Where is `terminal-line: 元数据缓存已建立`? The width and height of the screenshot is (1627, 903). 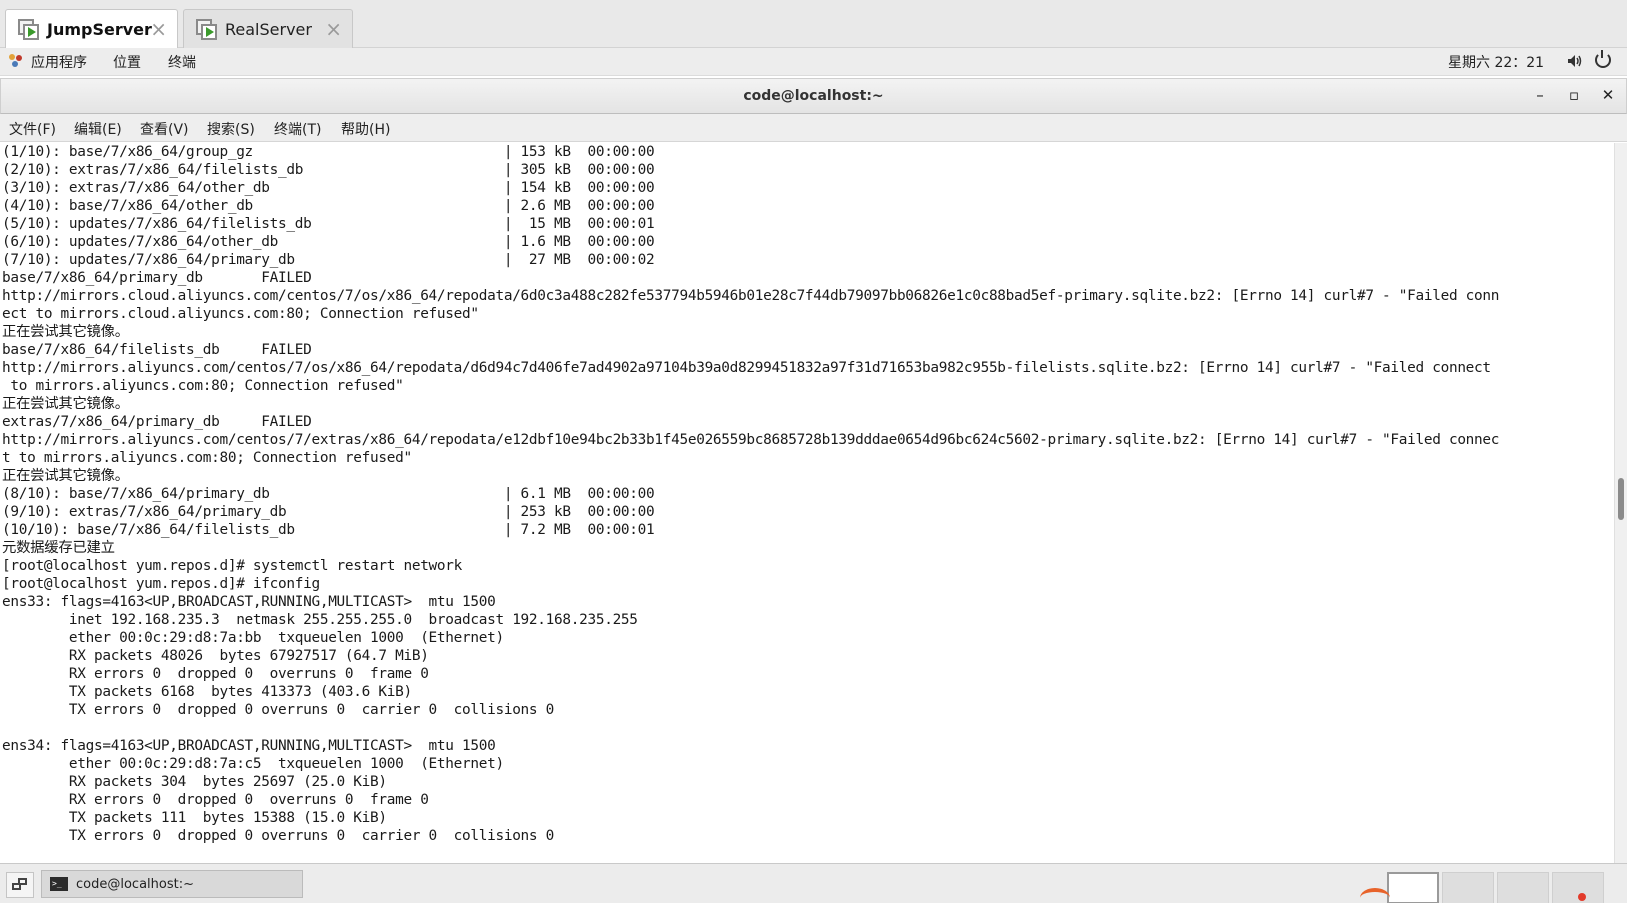 terminal-line: 元数据缓存已建立 is located at coordinates (58, 548).